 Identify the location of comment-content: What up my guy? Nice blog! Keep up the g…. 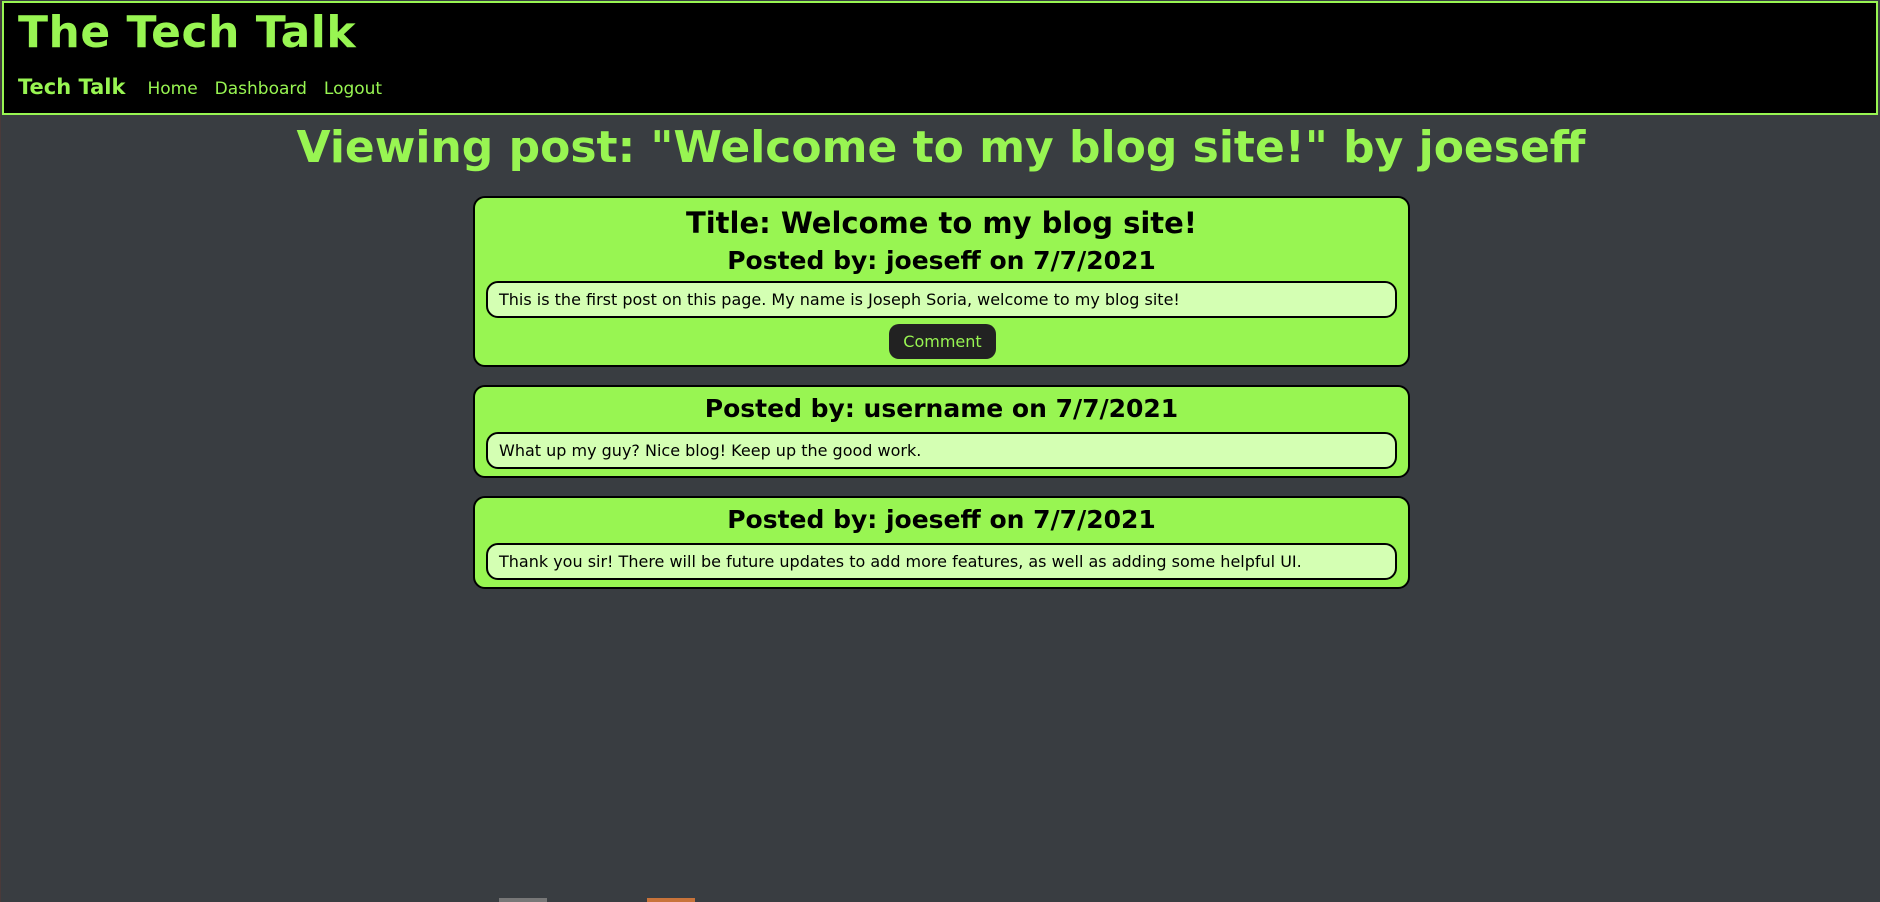
(941, 450).